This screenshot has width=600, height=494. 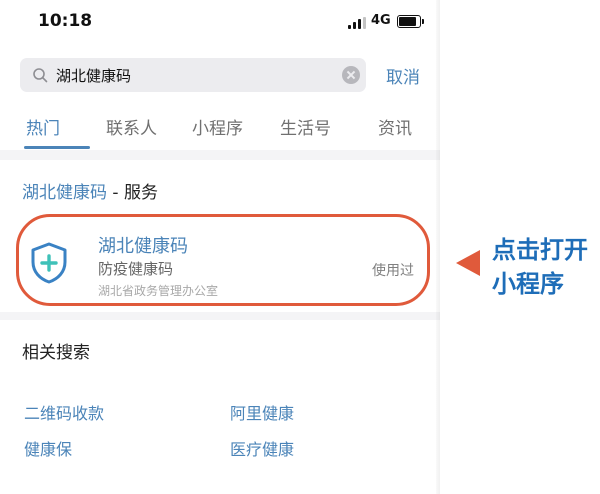 What do you see at coordinates (220, 22) in the screenshot?
I see `status-bar: 10:18 4G` at bounding box center [220, 22].